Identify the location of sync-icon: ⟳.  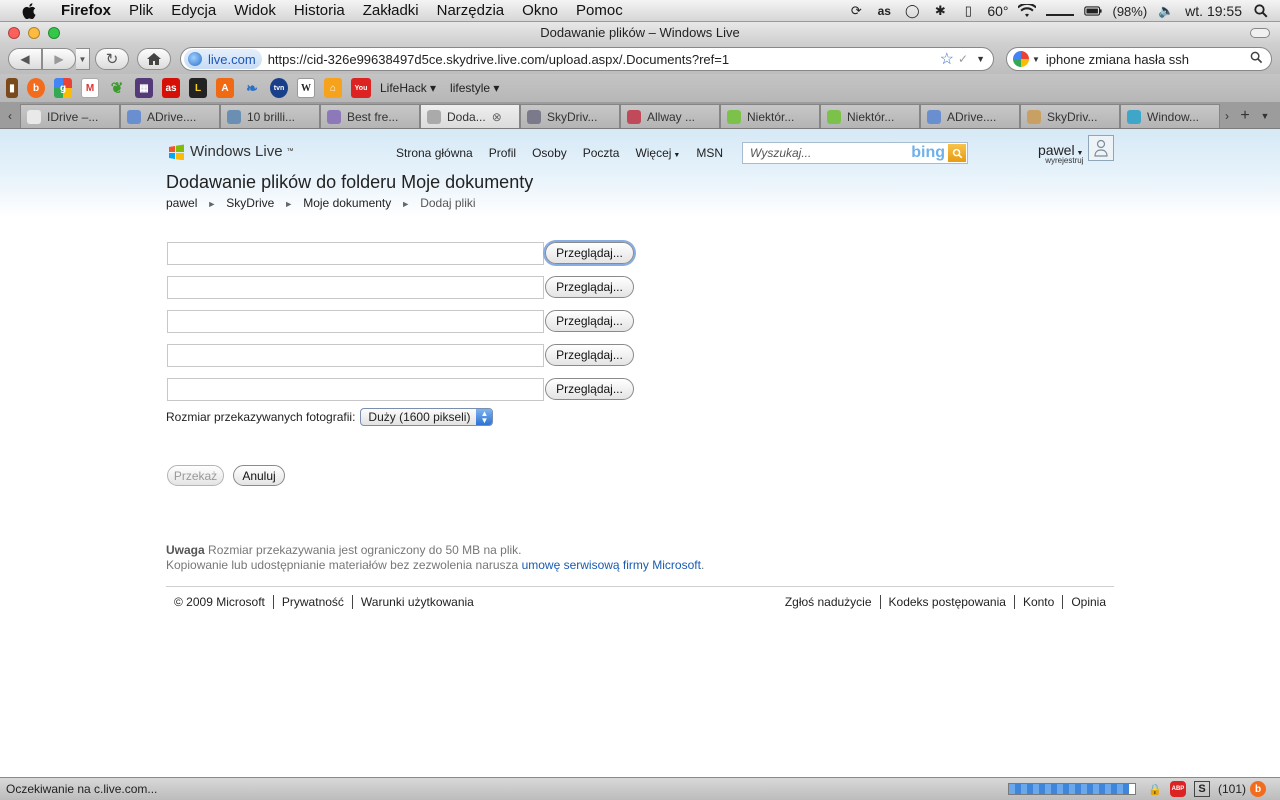
(856, 11).